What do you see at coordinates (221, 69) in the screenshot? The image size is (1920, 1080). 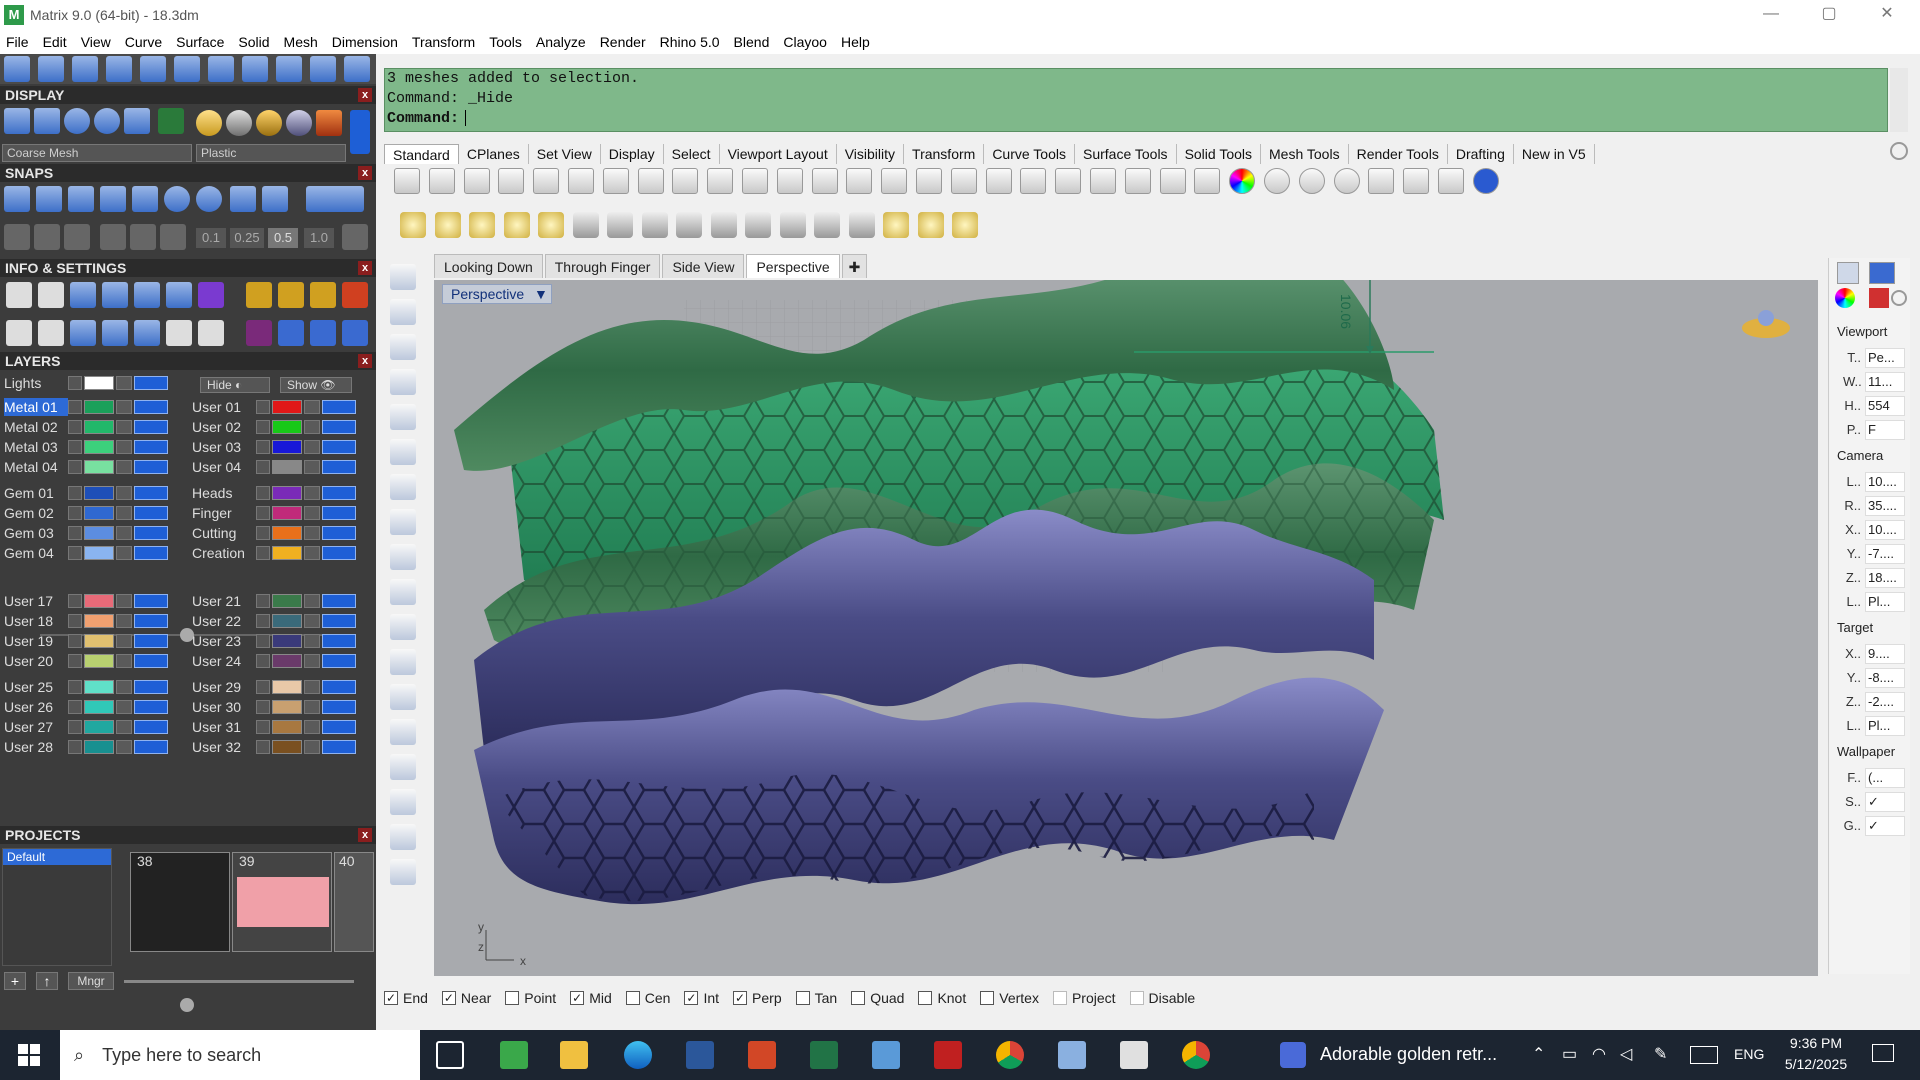 I see `arrow-icon` at bounding box center [221, 69].